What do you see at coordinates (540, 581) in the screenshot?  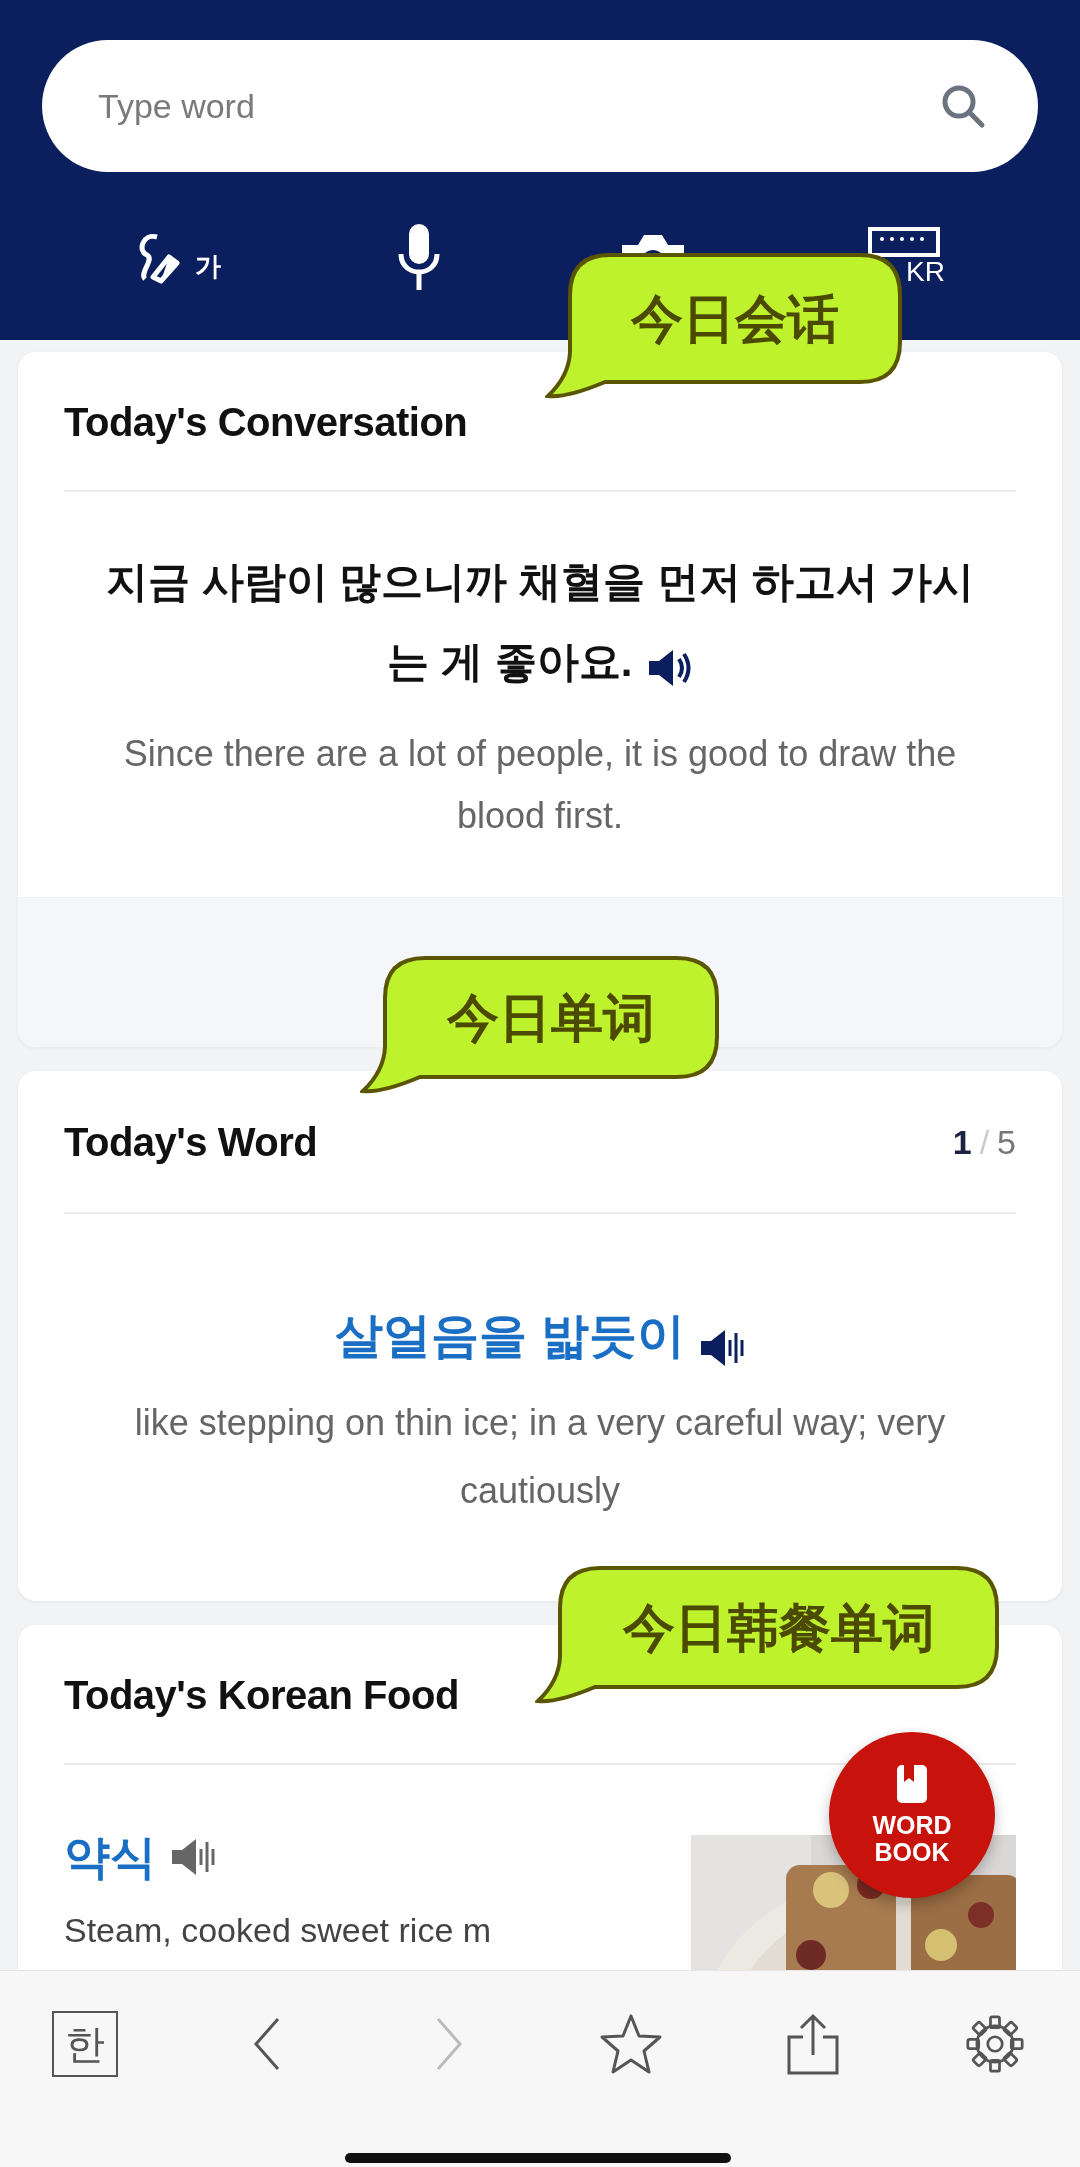 I see `korean-sentence-line: 지금 사람이 많으니까 채혈을 먼저 하고서 가시` at bounding box center [540, 581].